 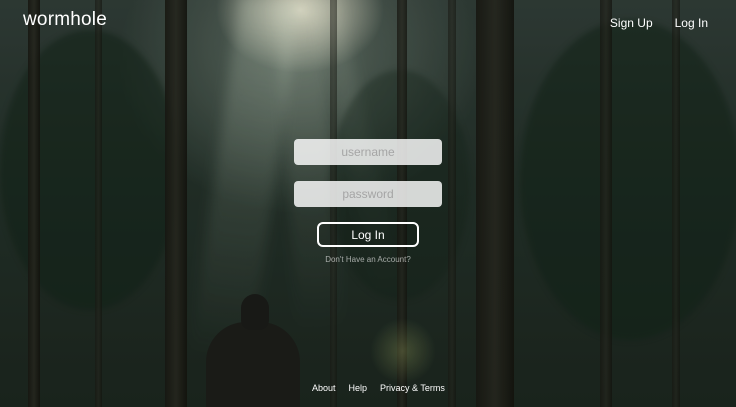 What do you see at coordinates (691, 23) in the screenshot?
I see `nav-login-link: Log In` at bounding box center [691, 23].